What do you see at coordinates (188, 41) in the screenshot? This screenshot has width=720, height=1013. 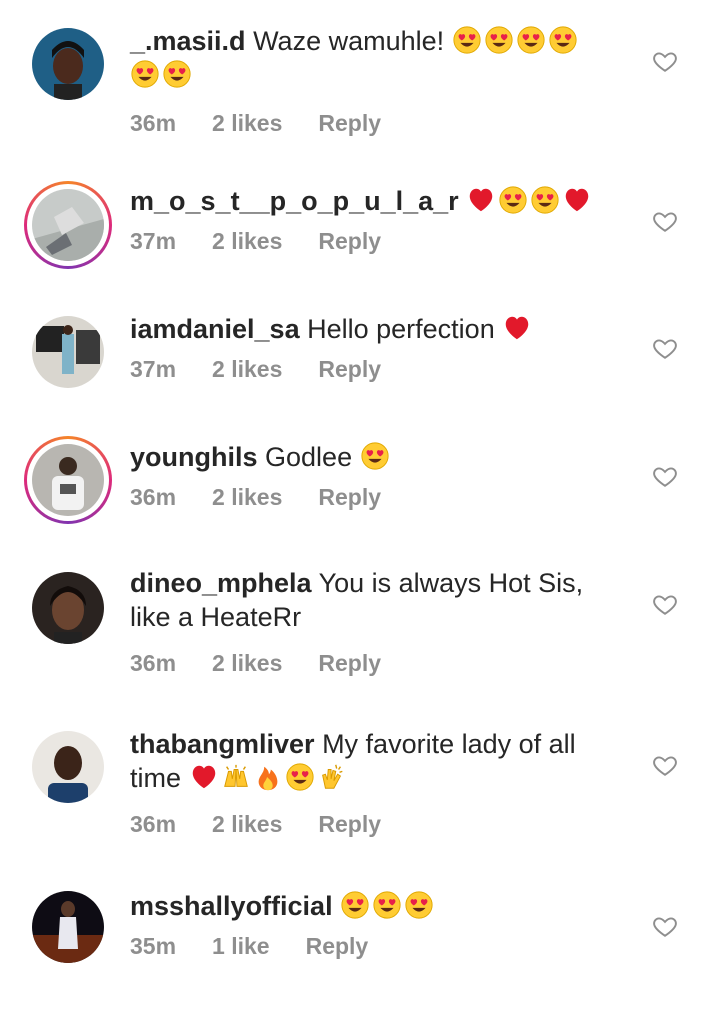 I see `comment-username: _.masii.d` at bounding box center [188, 41].